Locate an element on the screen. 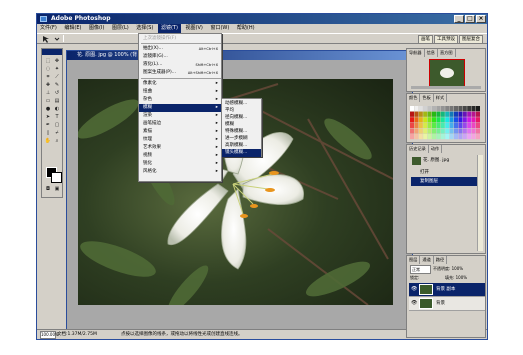  menu-item-blur: 模糊 ▸ is located at coordinates (180, 108).